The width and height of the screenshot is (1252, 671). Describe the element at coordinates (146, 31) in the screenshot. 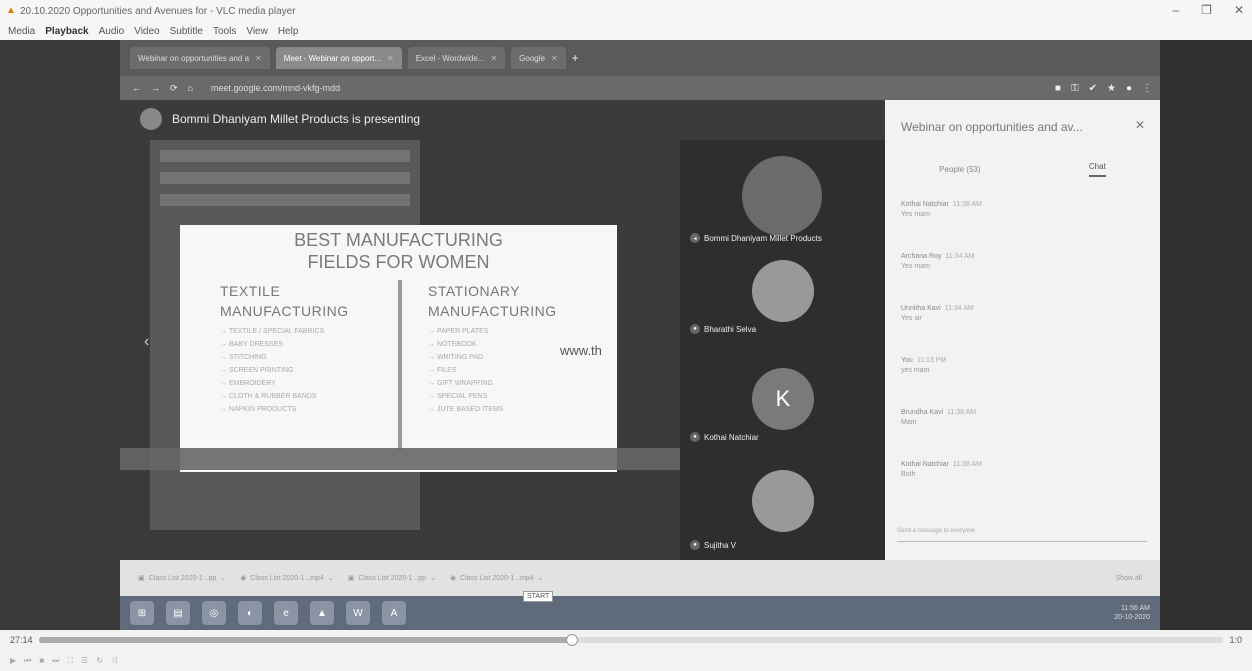

I see `menu-video: Video` at that location.